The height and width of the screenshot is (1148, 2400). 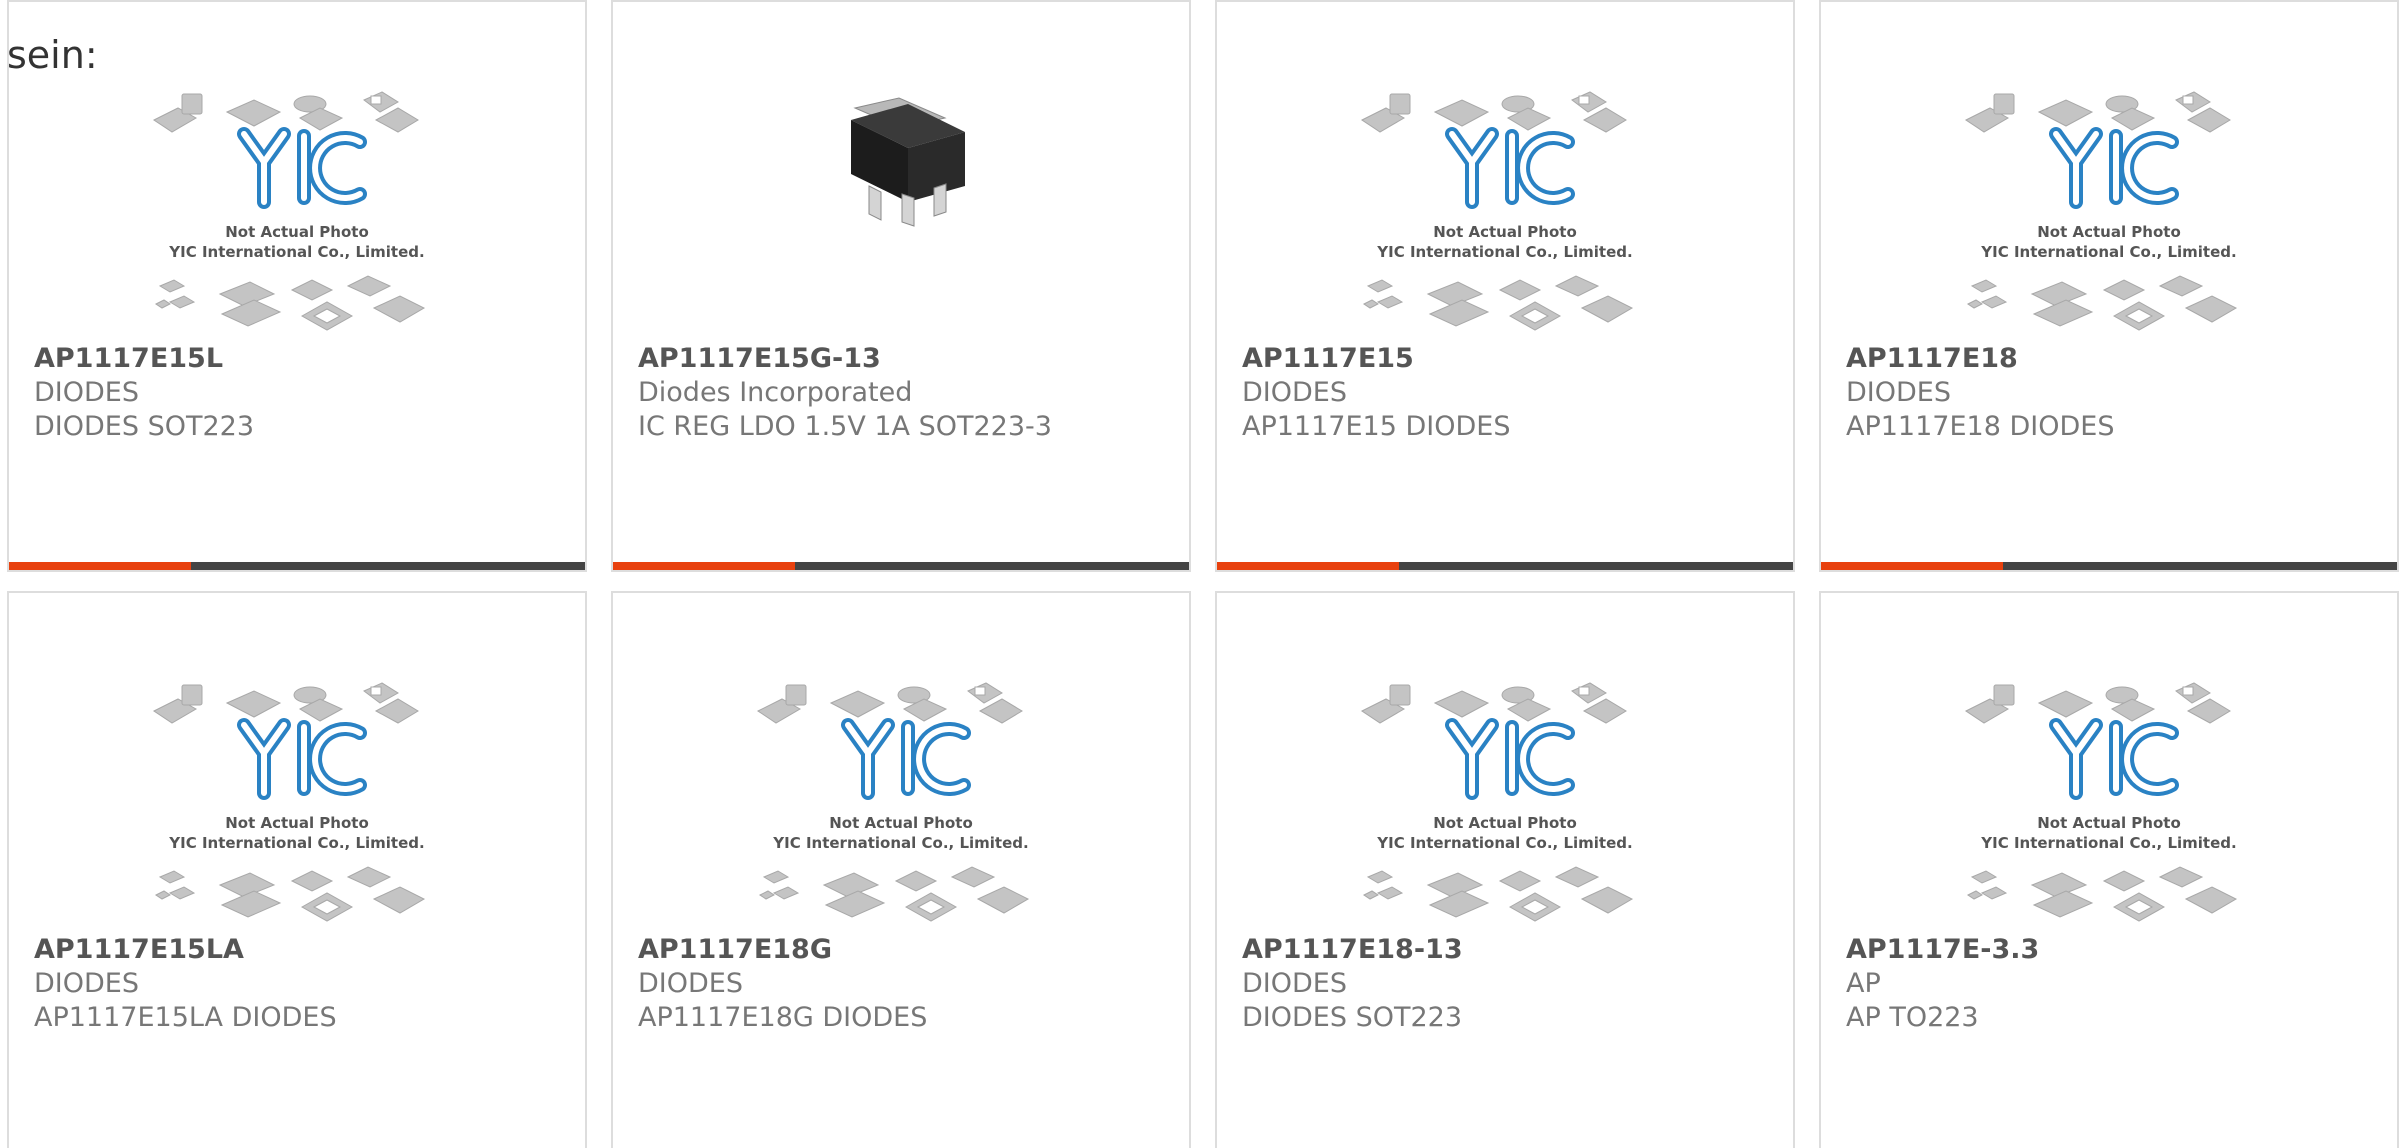 What do you see at coordinates (2111, 359) in the screenshot?
I see `product-part-number: AP1117E18` at bounding box center [2111, 359].